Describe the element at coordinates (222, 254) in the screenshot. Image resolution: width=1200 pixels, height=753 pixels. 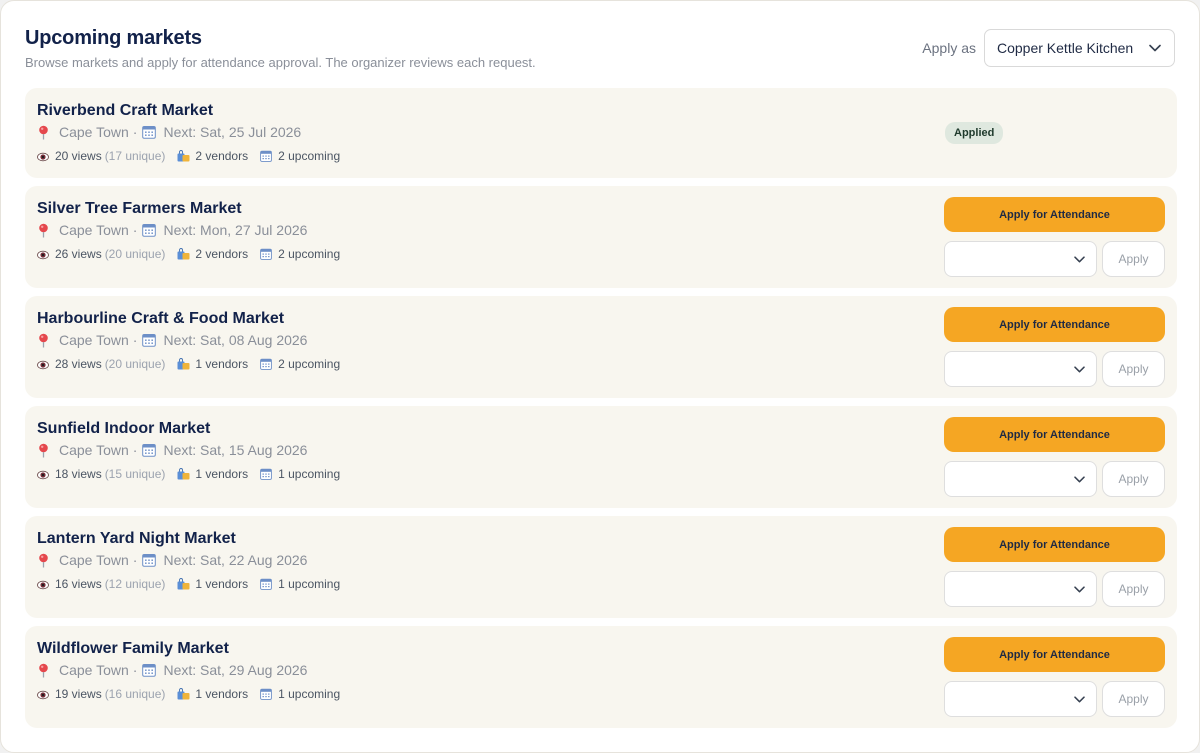
I see `market-vendors: 2 vendors` at that location.